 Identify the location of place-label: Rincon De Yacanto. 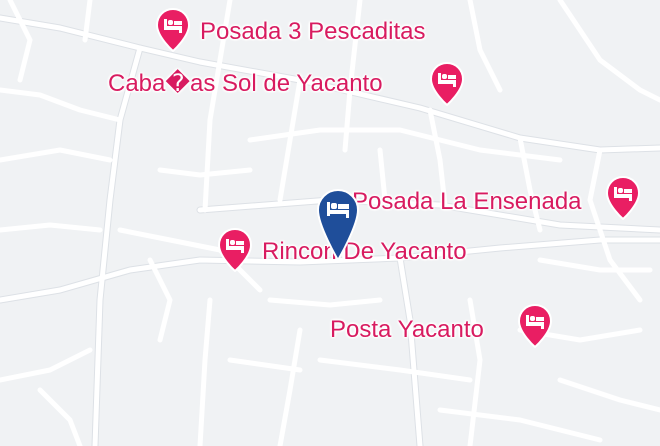
(364, 251).